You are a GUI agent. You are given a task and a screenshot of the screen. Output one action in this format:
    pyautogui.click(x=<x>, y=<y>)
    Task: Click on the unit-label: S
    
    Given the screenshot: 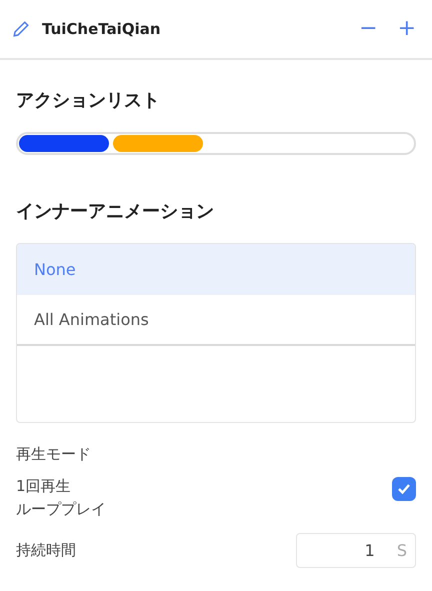 What is the action you would take?
    pyautogui.click(x=401, y=550)
    